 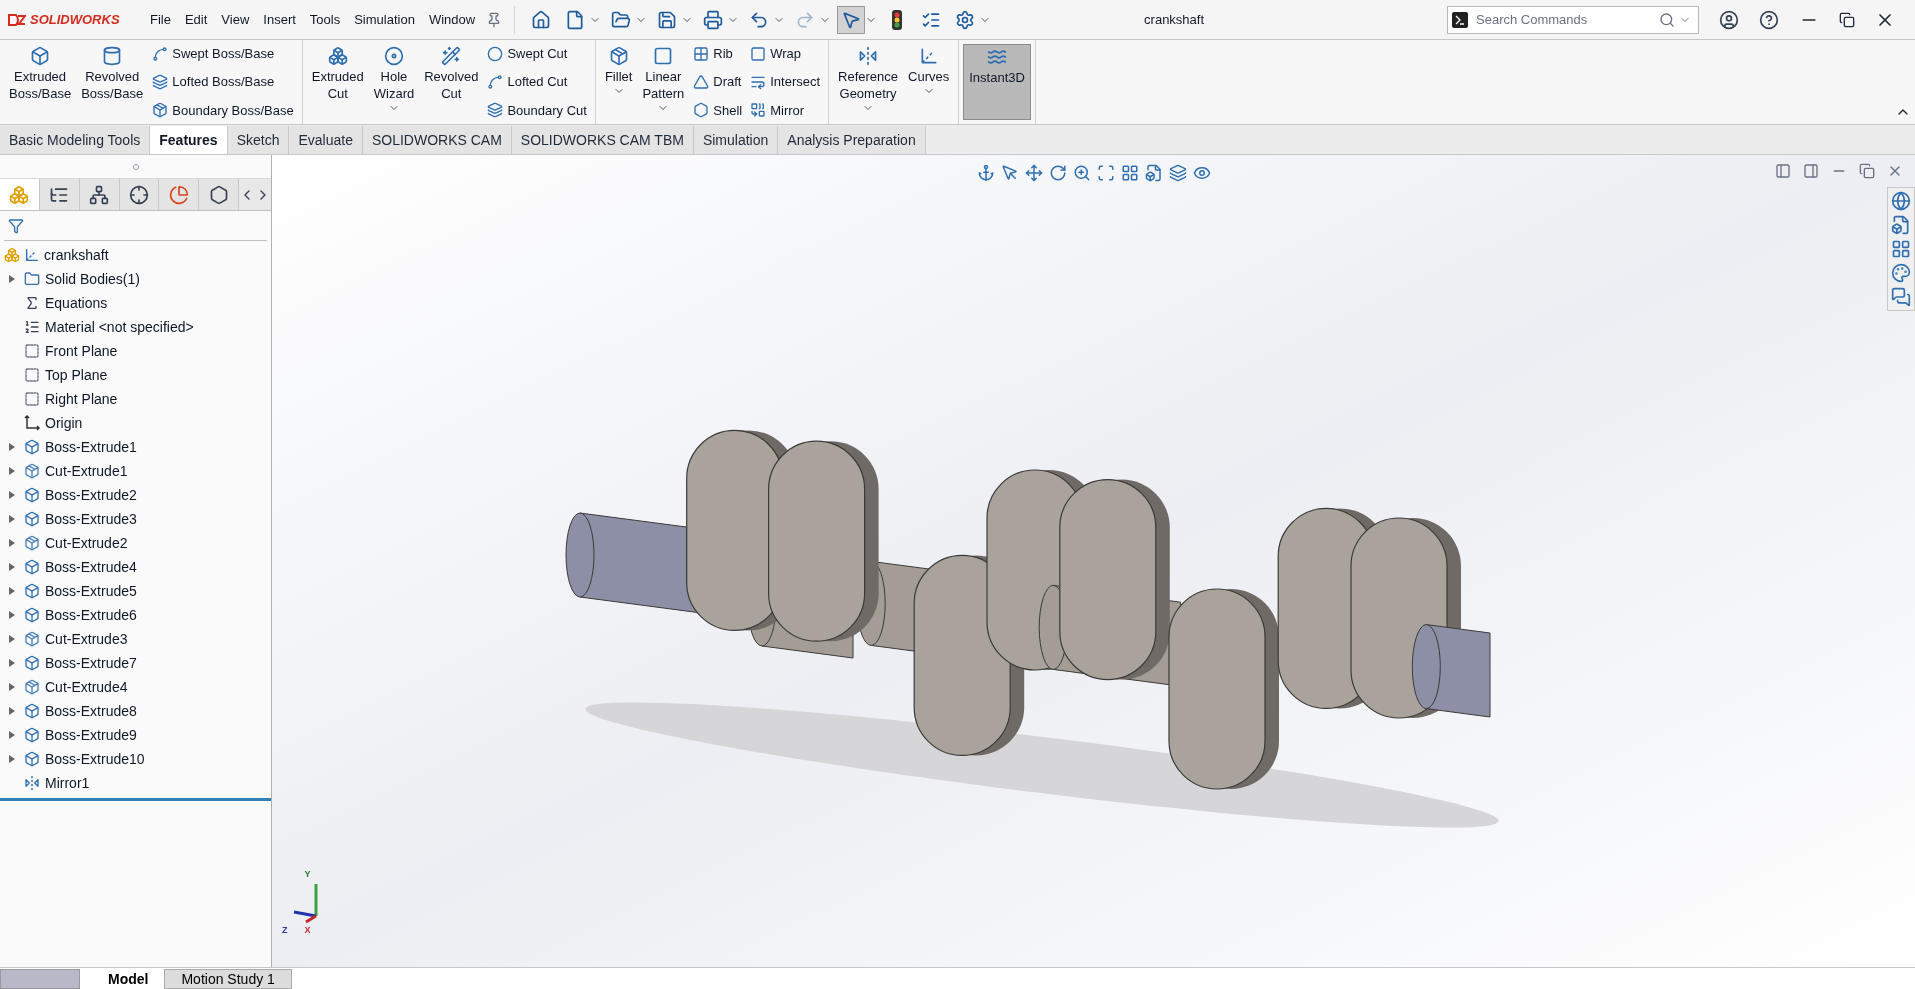 What do you see at coordinates (1153, 173) in the screenshot?
I see `cube-icon` at bounding box center [1153, 173].